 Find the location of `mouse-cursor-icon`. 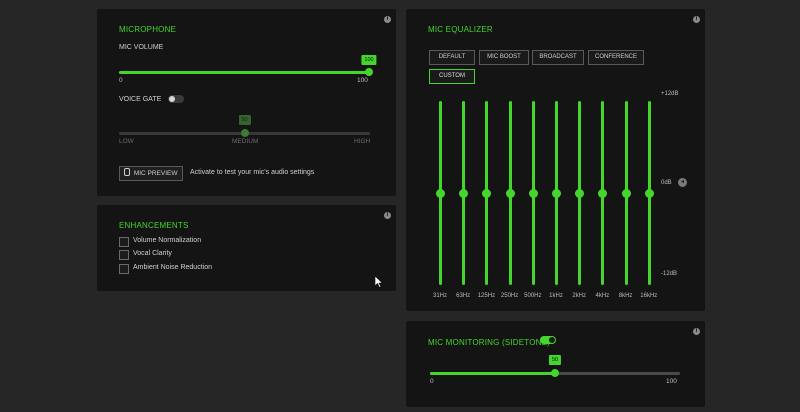

mouse-cursor-icon is located at coordinates (379, 282).